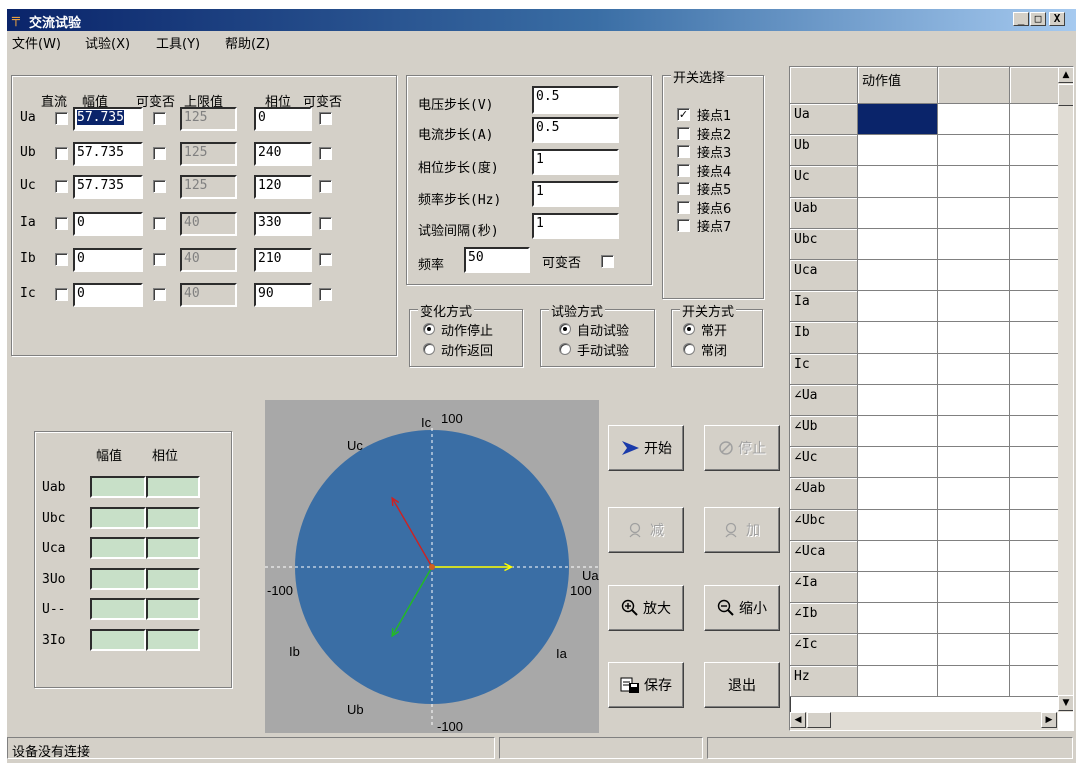 This screenshot has height=763, width=1076. I want to click on frequency-input: 50, so click(497, 260).